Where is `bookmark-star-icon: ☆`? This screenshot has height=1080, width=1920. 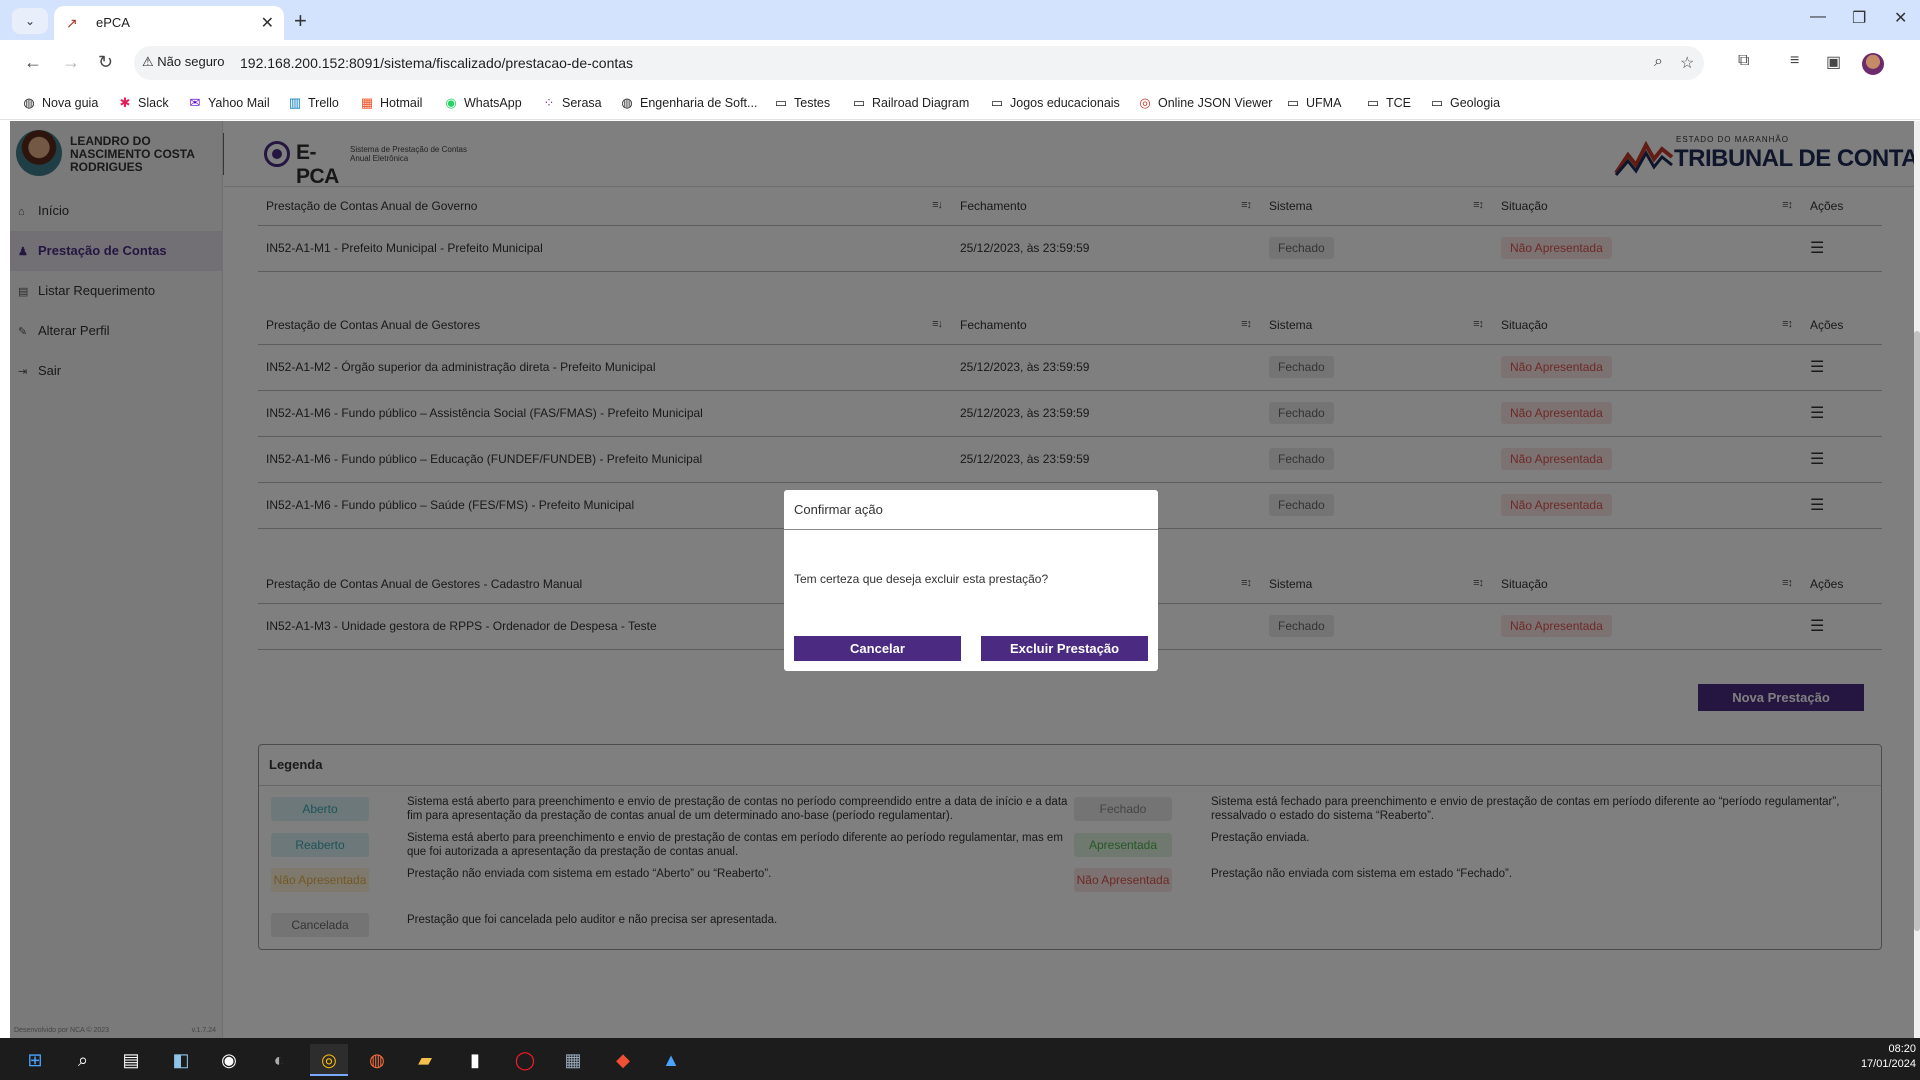 bookmark-star-icon: ☆ is located at coordinates (1687, 63).